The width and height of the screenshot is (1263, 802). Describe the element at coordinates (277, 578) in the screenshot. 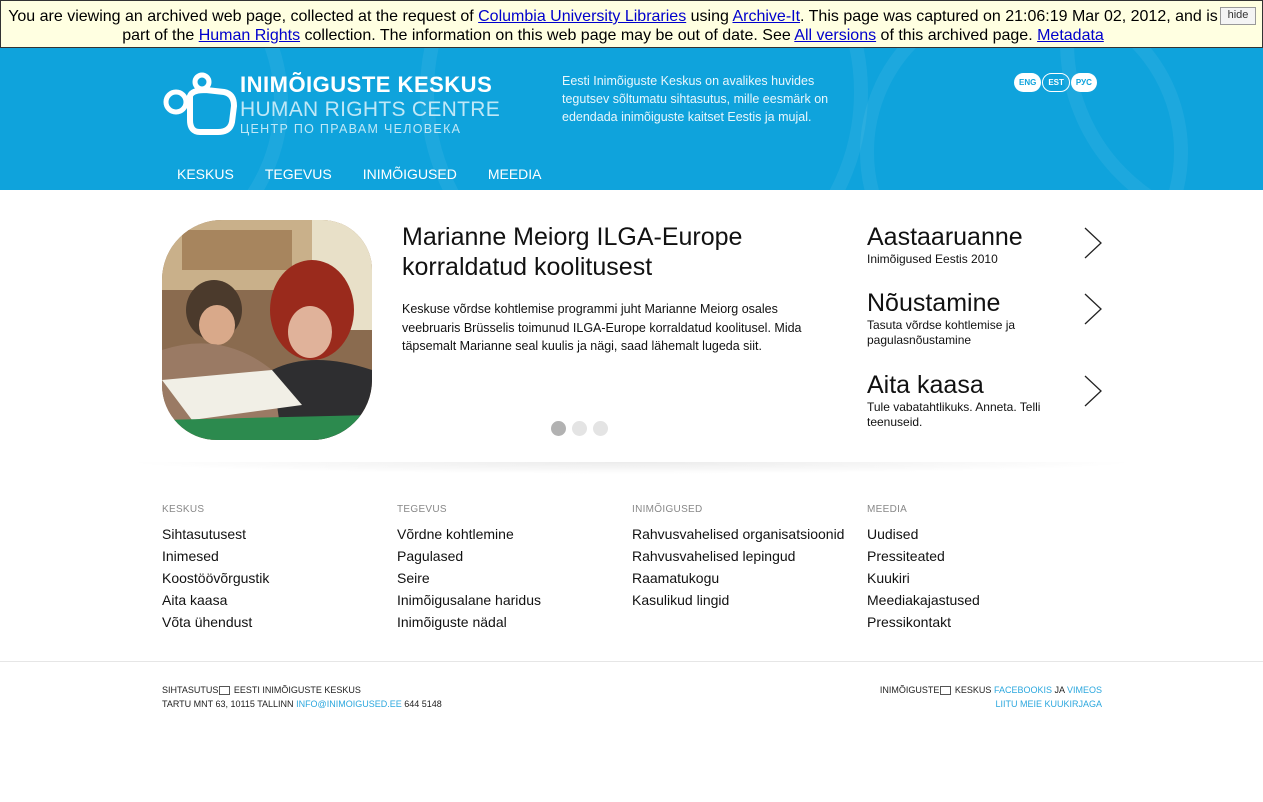

I see `sitemap-link: Koostöövõrgustik` at that location.